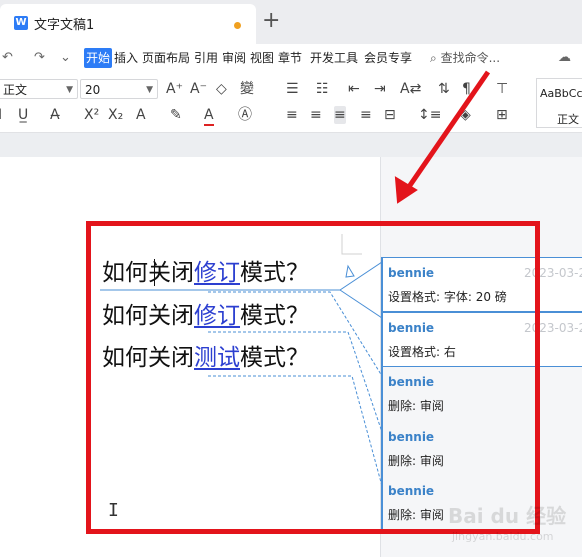  Describe the element at coordinates (422, 352) in the screenshot. I see `revision-text: 设置格式: 右` at that location.